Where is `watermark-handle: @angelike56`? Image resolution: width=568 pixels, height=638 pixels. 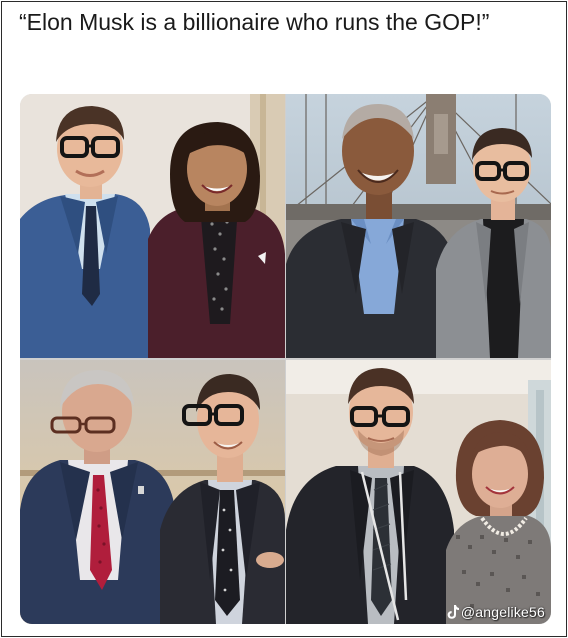
watermark-handle: @angelike56 is located at coordinates (502, 612).